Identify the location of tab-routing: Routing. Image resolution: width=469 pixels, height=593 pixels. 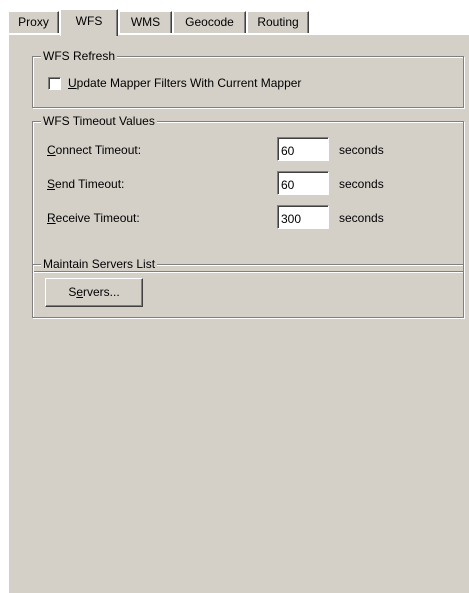
(278, 22).